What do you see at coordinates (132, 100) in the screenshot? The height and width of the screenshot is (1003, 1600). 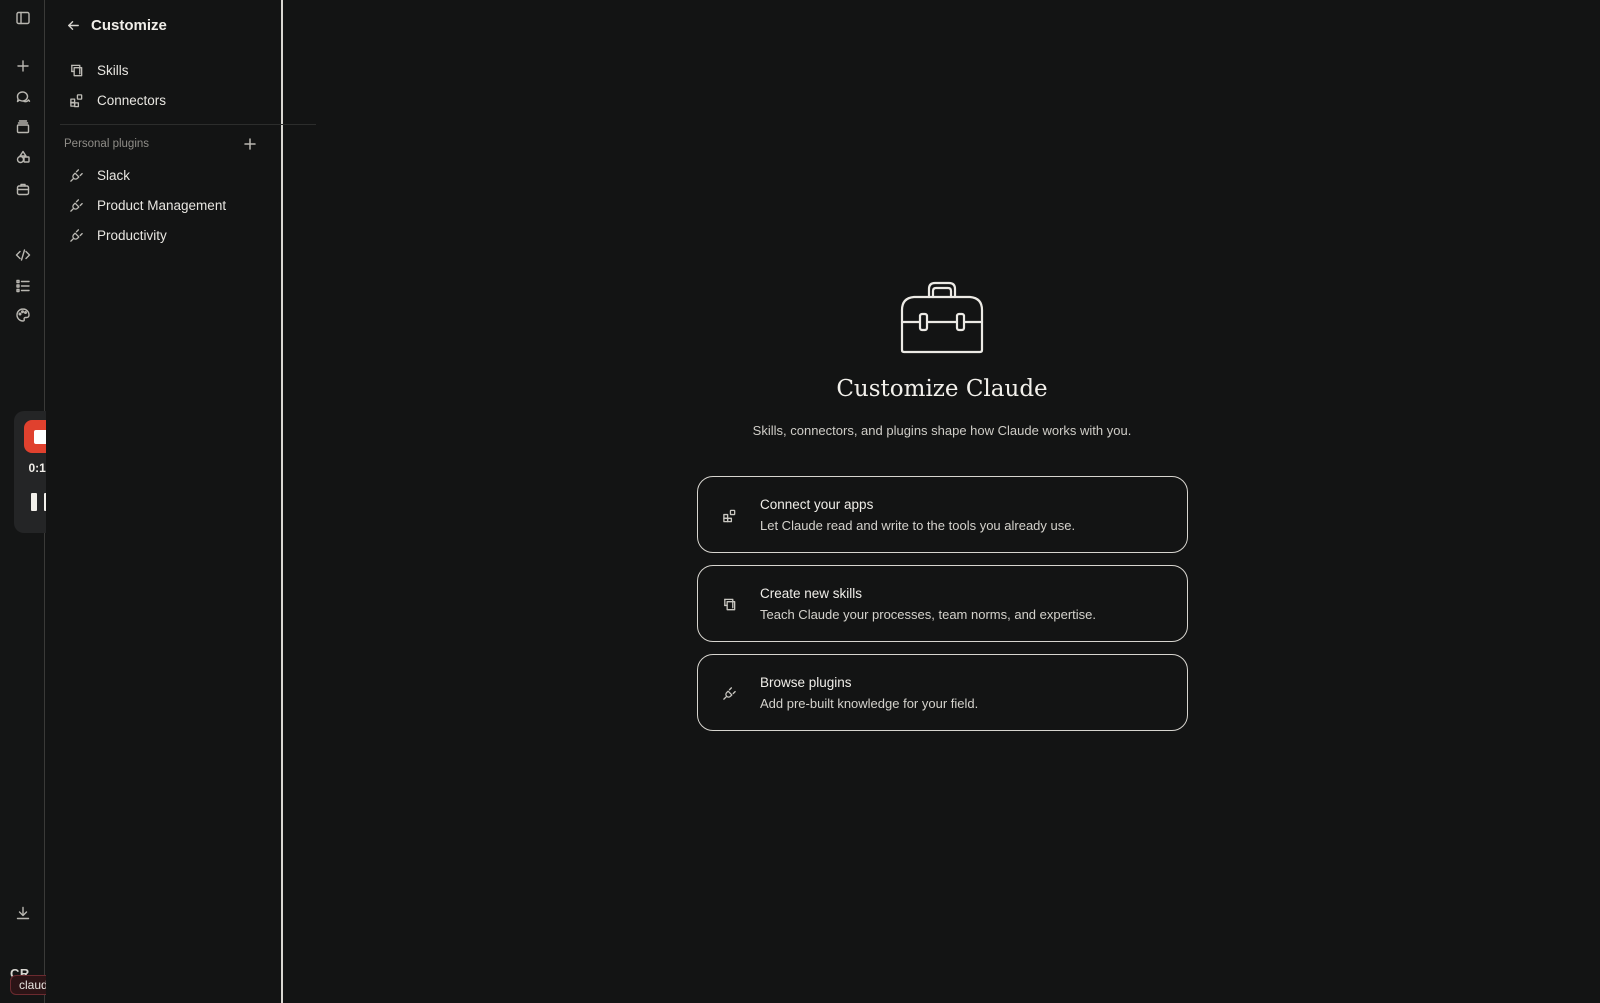 I see `nav-item-label: Connectors` at bounding box center [132, 100].